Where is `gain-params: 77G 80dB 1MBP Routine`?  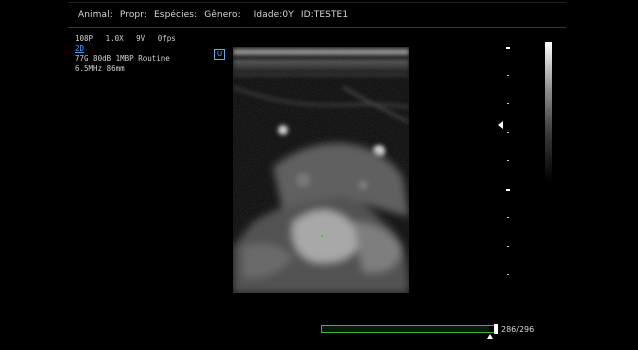
gain-params: 77G 80dB 1MBP Routine is located at coordinates (122, 58).